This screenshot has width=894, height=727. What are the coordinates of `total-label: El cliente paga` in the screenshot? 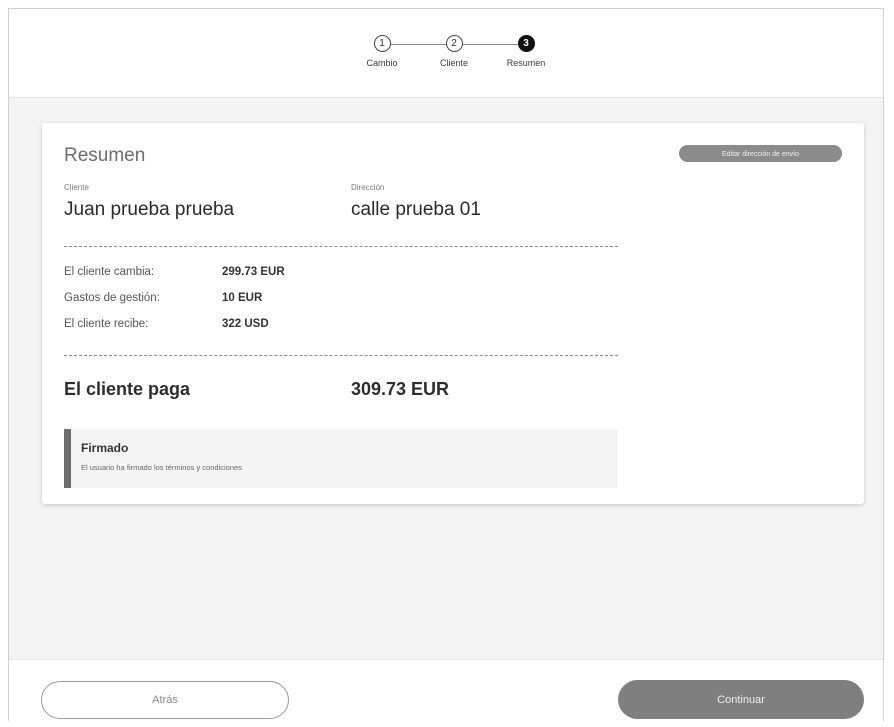 It's located at (127, 389).